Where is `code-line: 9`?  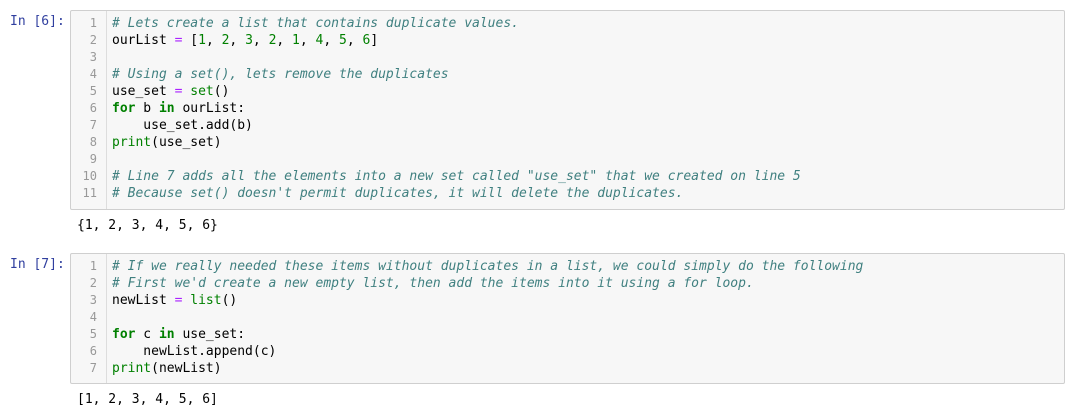 code-line: 9 is located at coordinates (567, 159).